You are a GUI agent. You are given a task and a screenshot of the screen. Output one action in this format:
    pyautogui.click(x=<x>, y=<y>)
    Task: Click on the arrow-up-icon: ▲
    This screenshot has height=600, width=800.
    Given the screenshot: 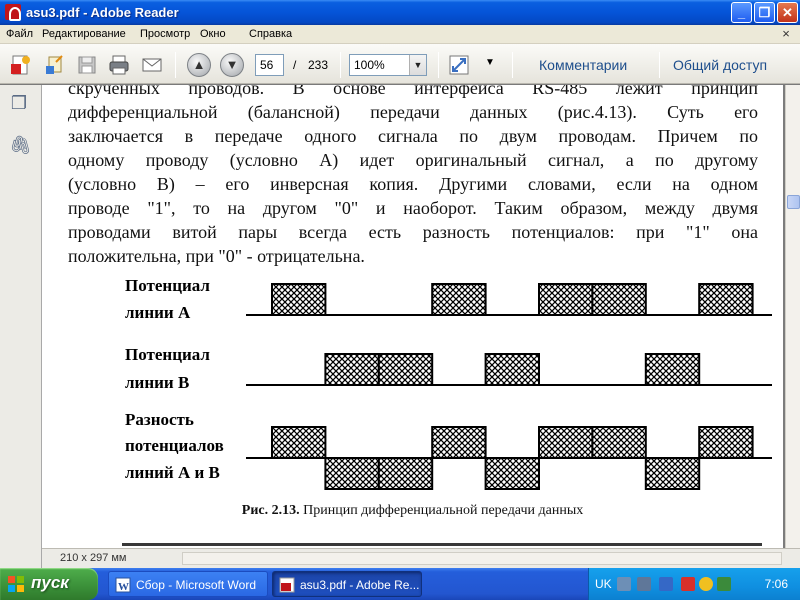 What is the action you would take?
    pyautogui.click(x=199, y=64)
    